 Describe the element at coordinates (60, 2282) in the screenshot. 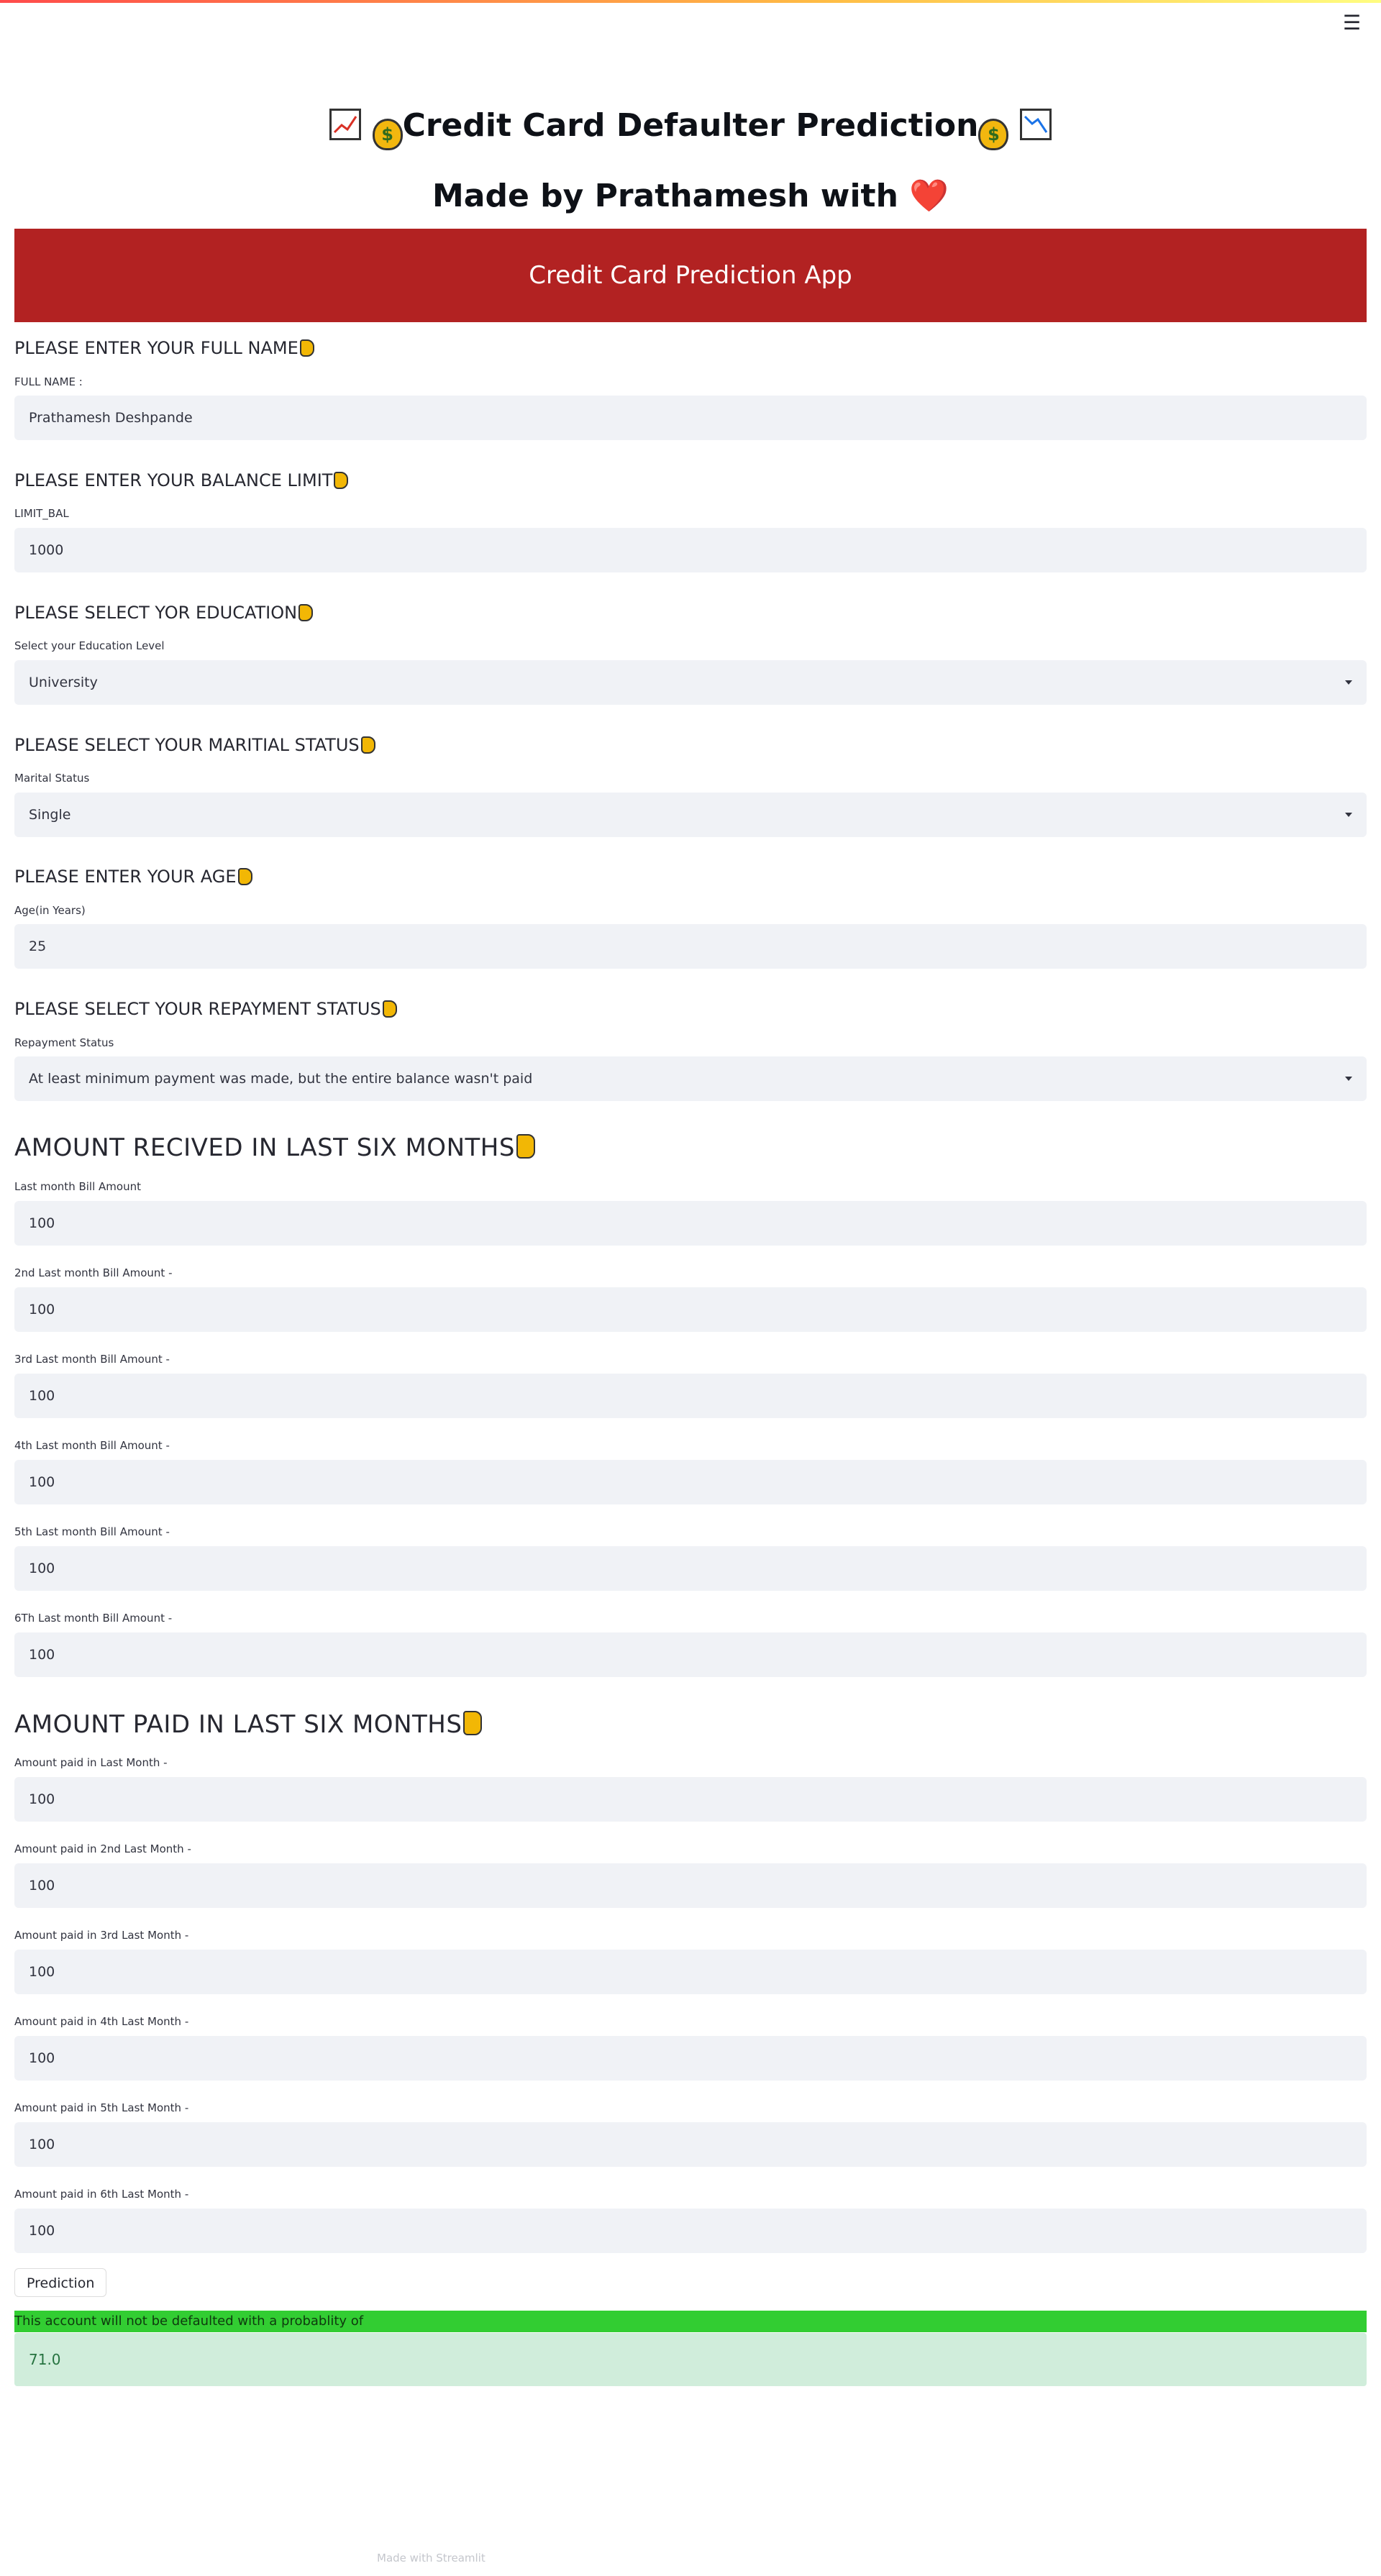

I see `prediction-button: Prediction` at that location.